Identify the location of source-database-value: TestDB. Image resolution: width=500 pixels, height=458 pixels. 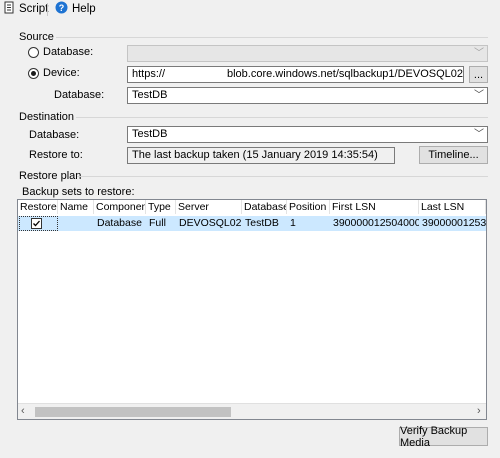
(150, 95).